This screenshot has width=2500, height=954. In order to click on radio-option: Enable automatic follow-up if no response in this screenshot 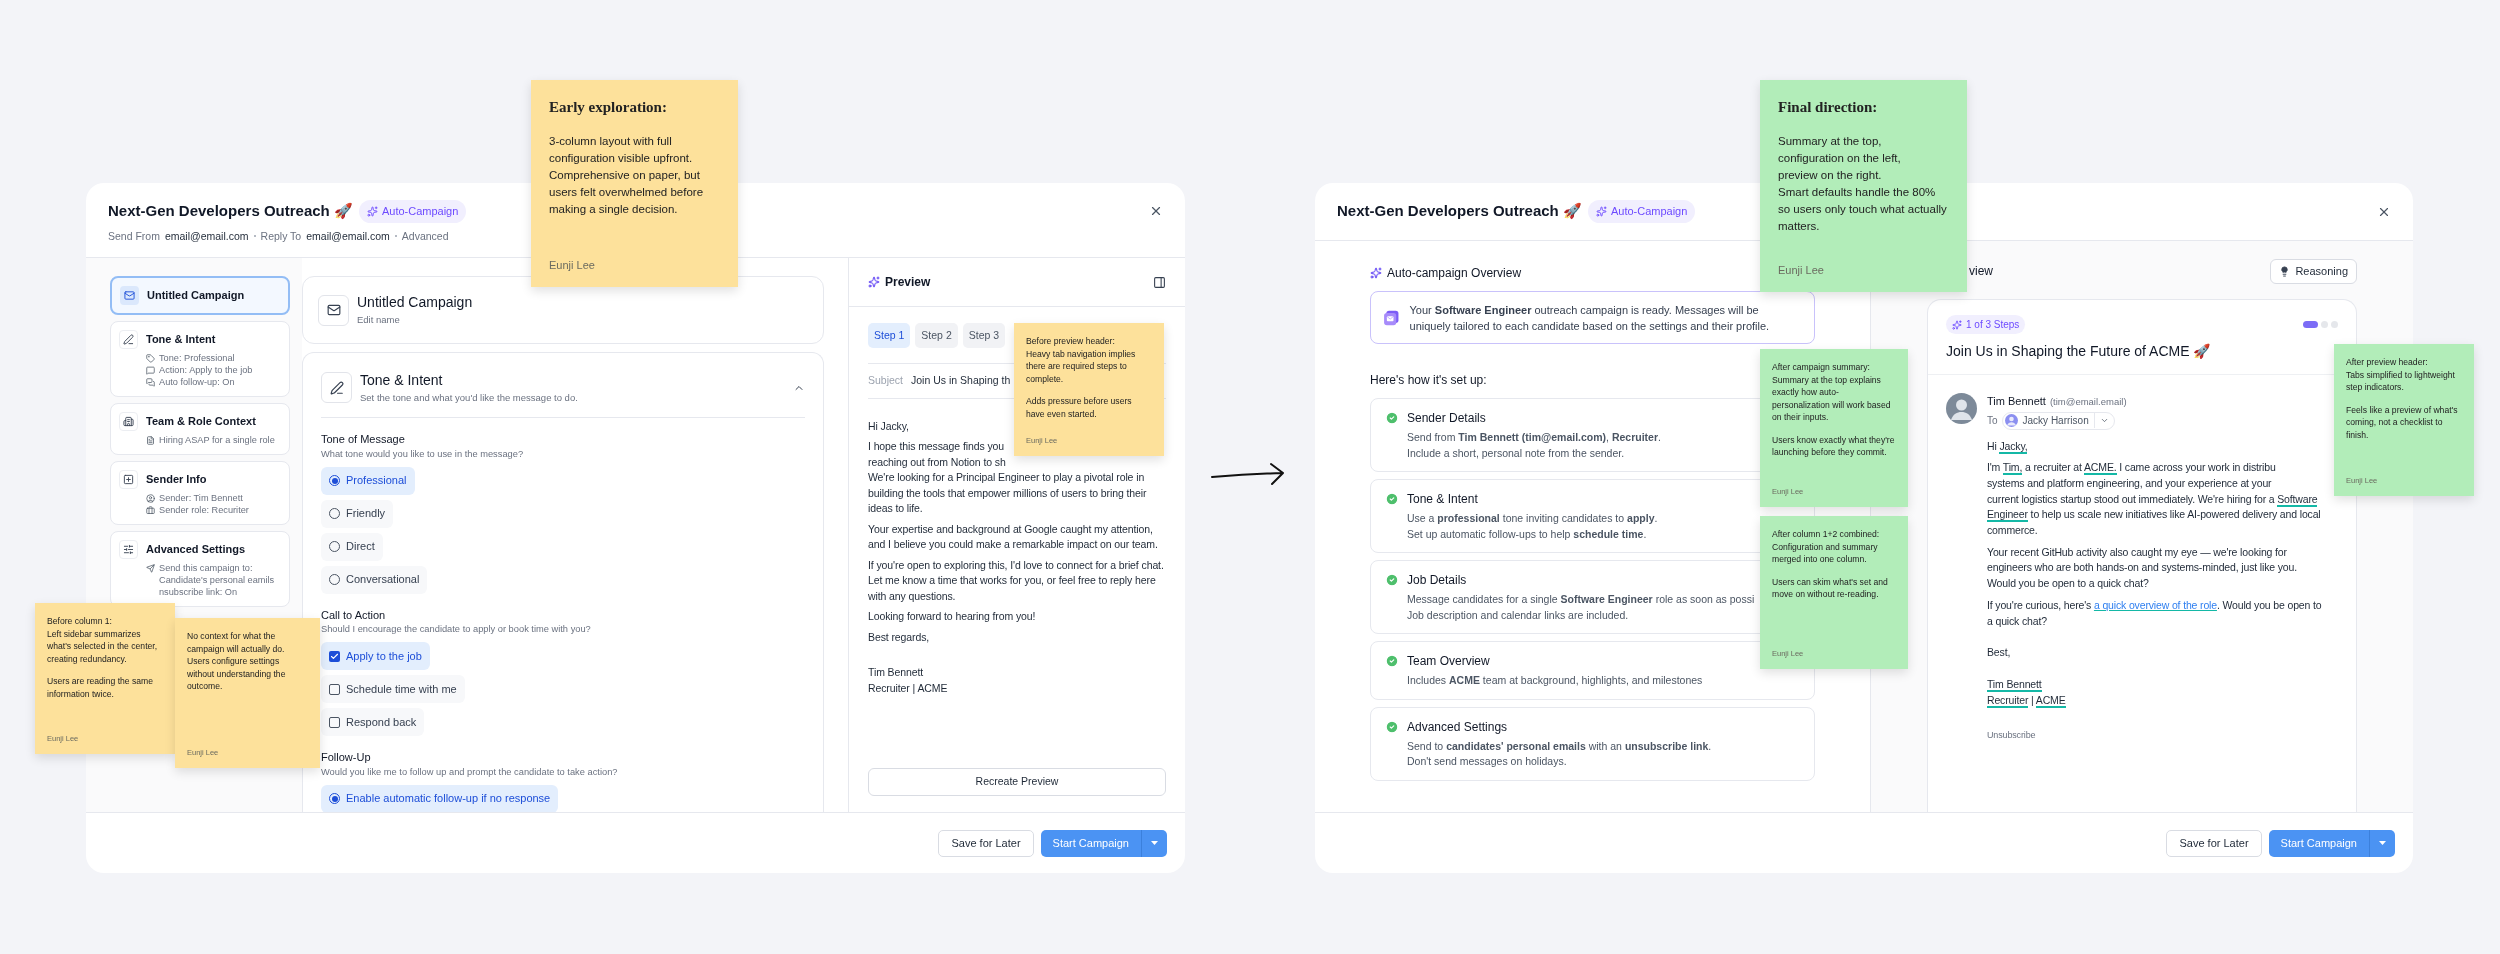, I will do `click(440, 798)`.